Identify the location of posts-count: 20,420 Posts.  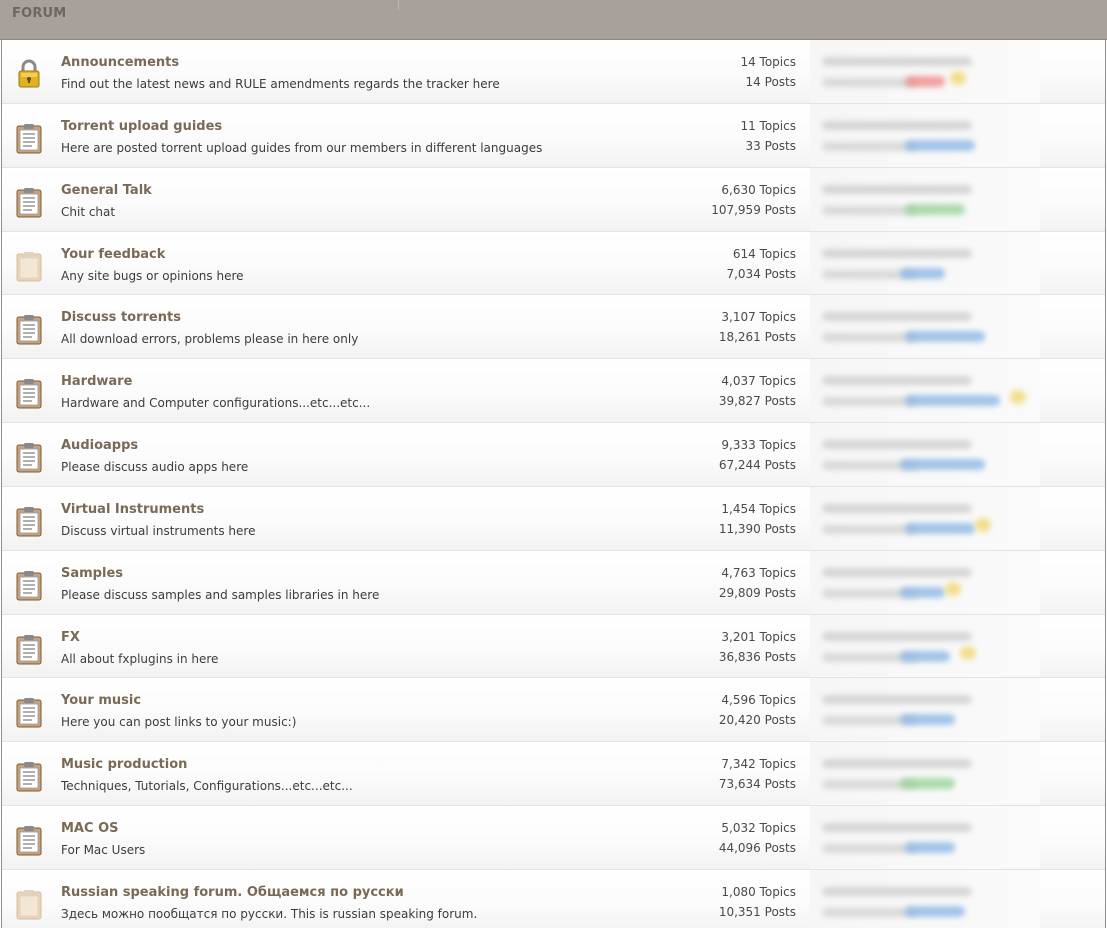
(757, 720).